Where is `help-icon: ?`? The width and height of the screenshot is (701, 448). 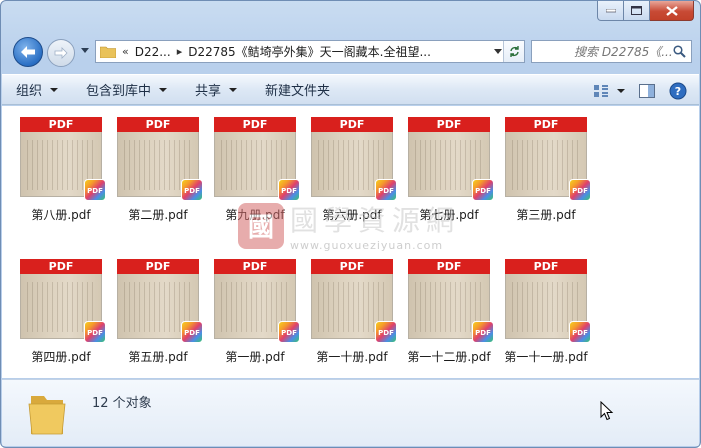 help-icon: ? is located at coordinates (678, 91).